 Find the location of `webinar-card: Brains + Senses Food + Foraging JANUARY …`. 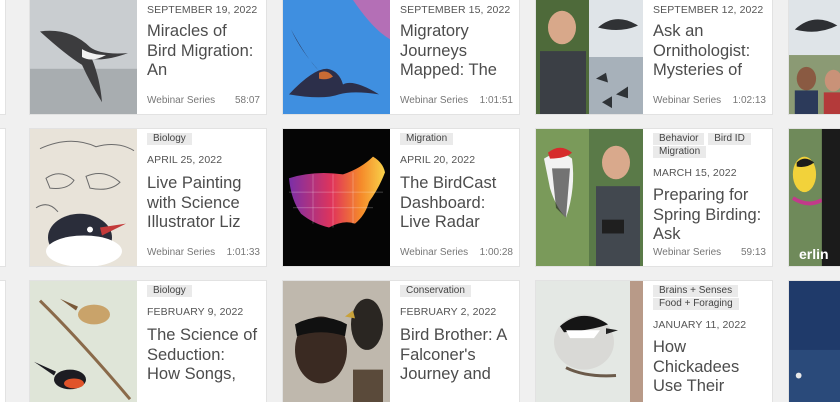

webinar-card: Brains + Senses Food + Foraging JANUARY … is located at coordinates (654, 341).